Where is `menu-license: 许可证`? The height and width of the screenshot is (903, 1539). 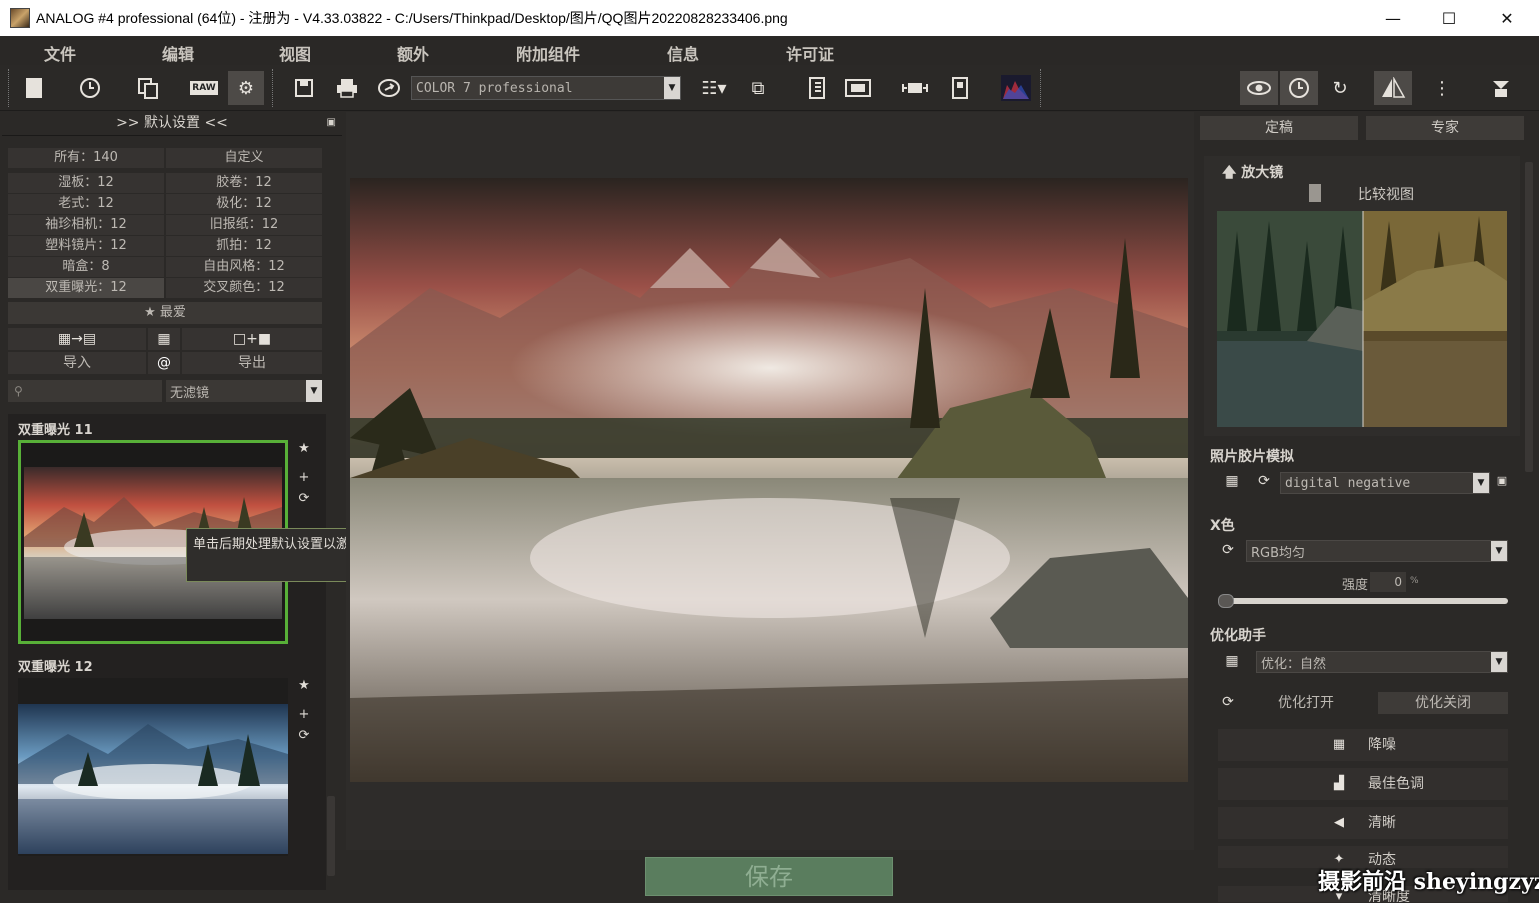 menu-license: 许可证 is located at coordinates (810, 53).